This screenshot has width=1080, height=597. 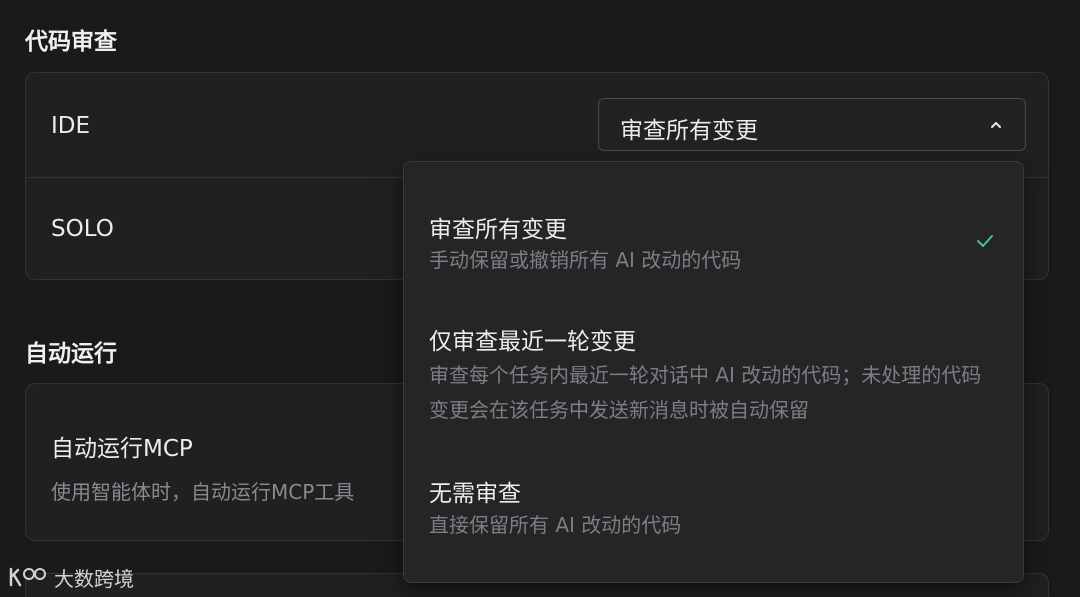 What do you see at coordinates (532, 342) in the screenshot?
I see `option-title: 仅审查最近一轮变更` at bounding box center [532, 342].